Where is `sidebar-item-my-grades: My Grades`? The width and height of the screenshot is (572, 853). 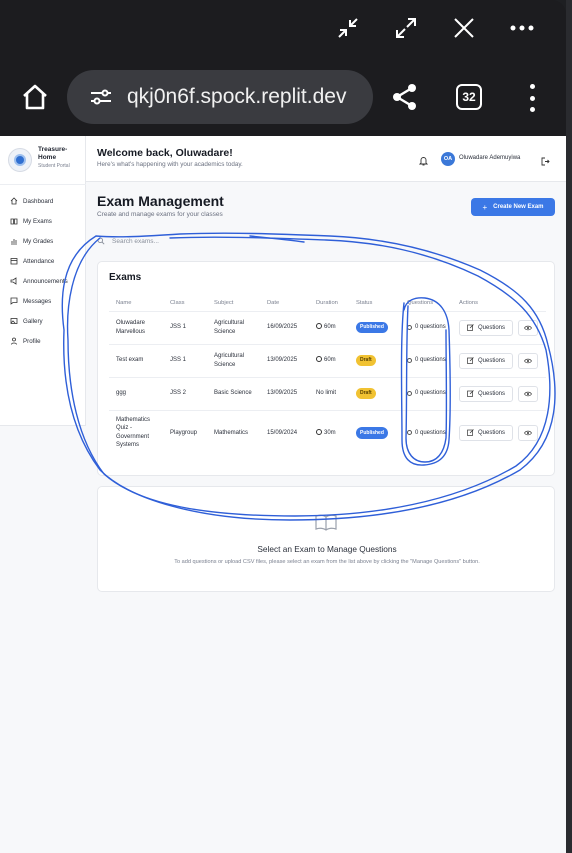 sidebar-item-my-grades: My Grades is located at coordinates (47, 241).